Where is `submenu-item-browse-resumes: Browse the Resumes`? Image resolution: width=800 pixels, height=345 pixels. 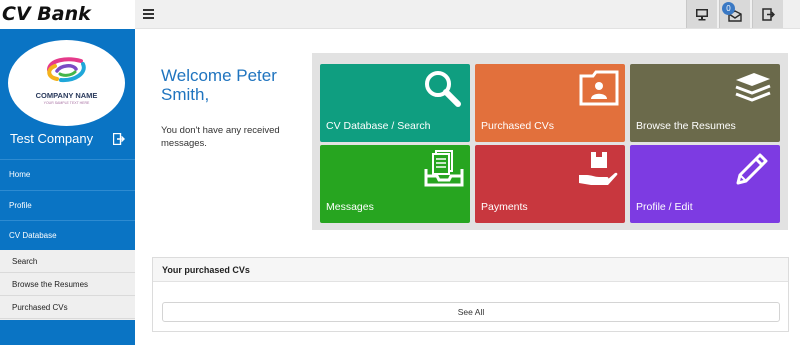 submenu-item-browse-resumes: Browse the Resumes is located at coordinates (67, 284).